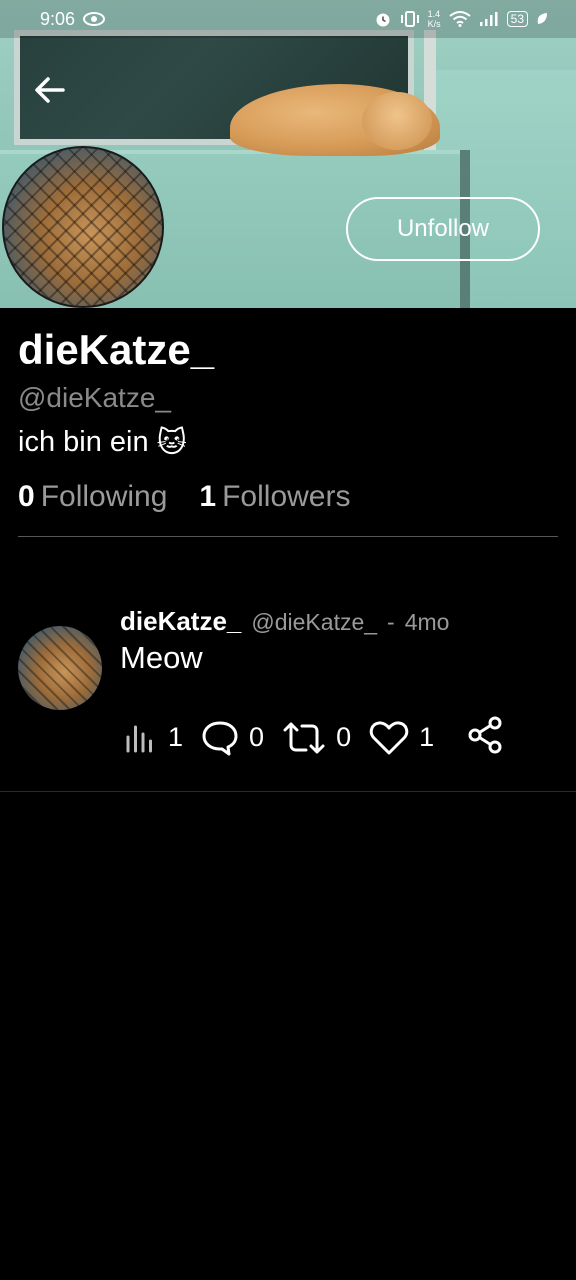  What do you see at coordinates (304, 737) in the screenshot?
I see `repost-icon` at bounding box center [304, 737].